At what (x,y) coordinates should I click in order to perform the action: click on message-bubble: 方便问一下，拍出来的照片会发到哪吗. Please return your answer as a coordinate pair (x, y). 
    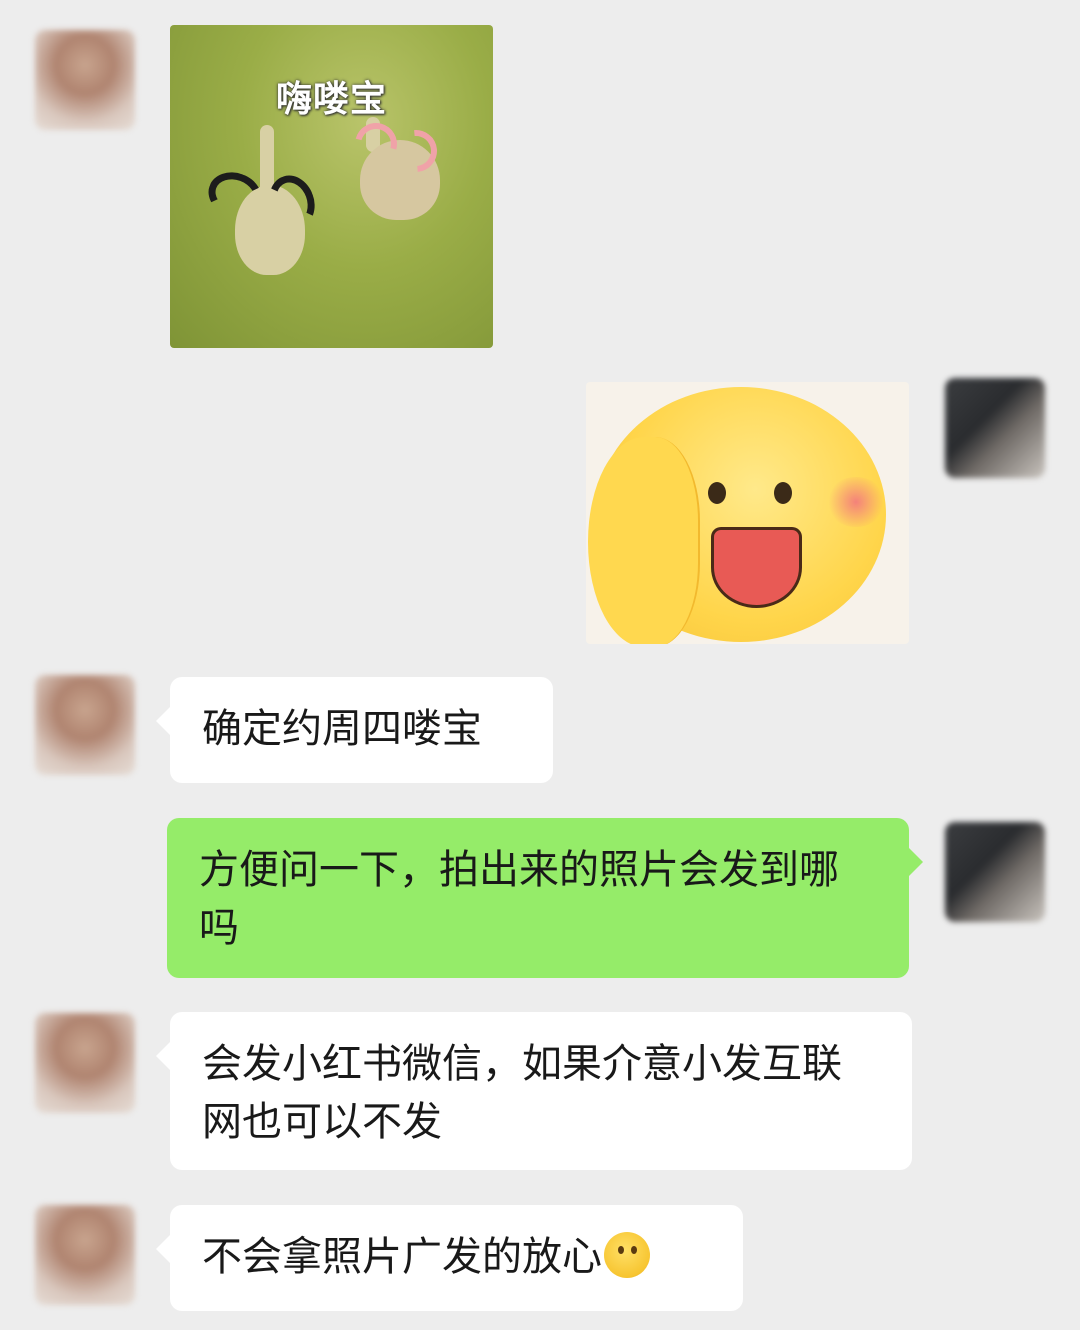
    Looking at the image, I should click on (545, 898).